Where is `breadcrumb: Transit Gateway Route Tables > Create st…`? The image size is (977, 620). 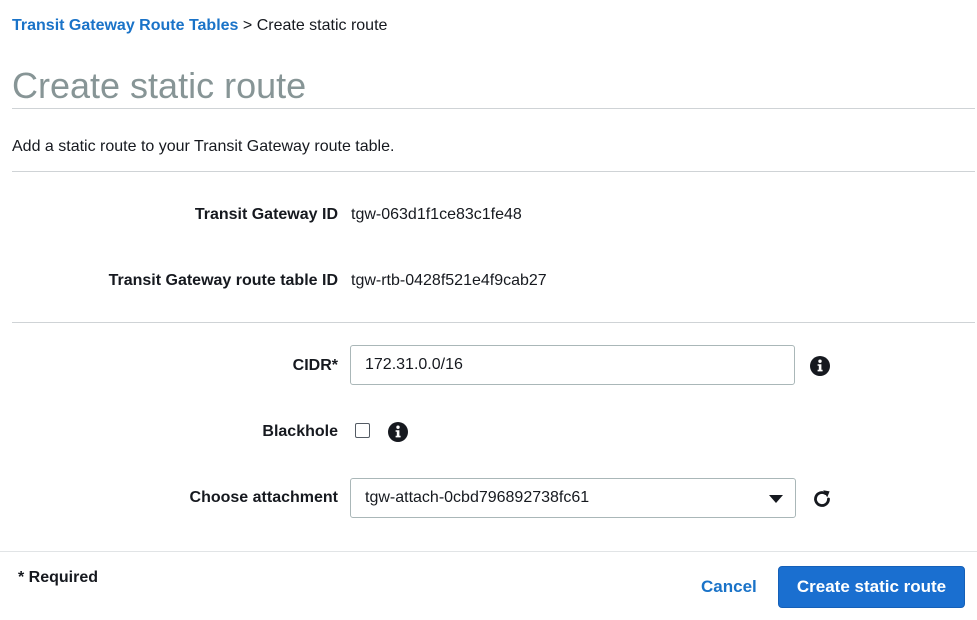 breadcrumb: Transit Gateway Route Tables > Create st… is located at coordinates (199, 26).